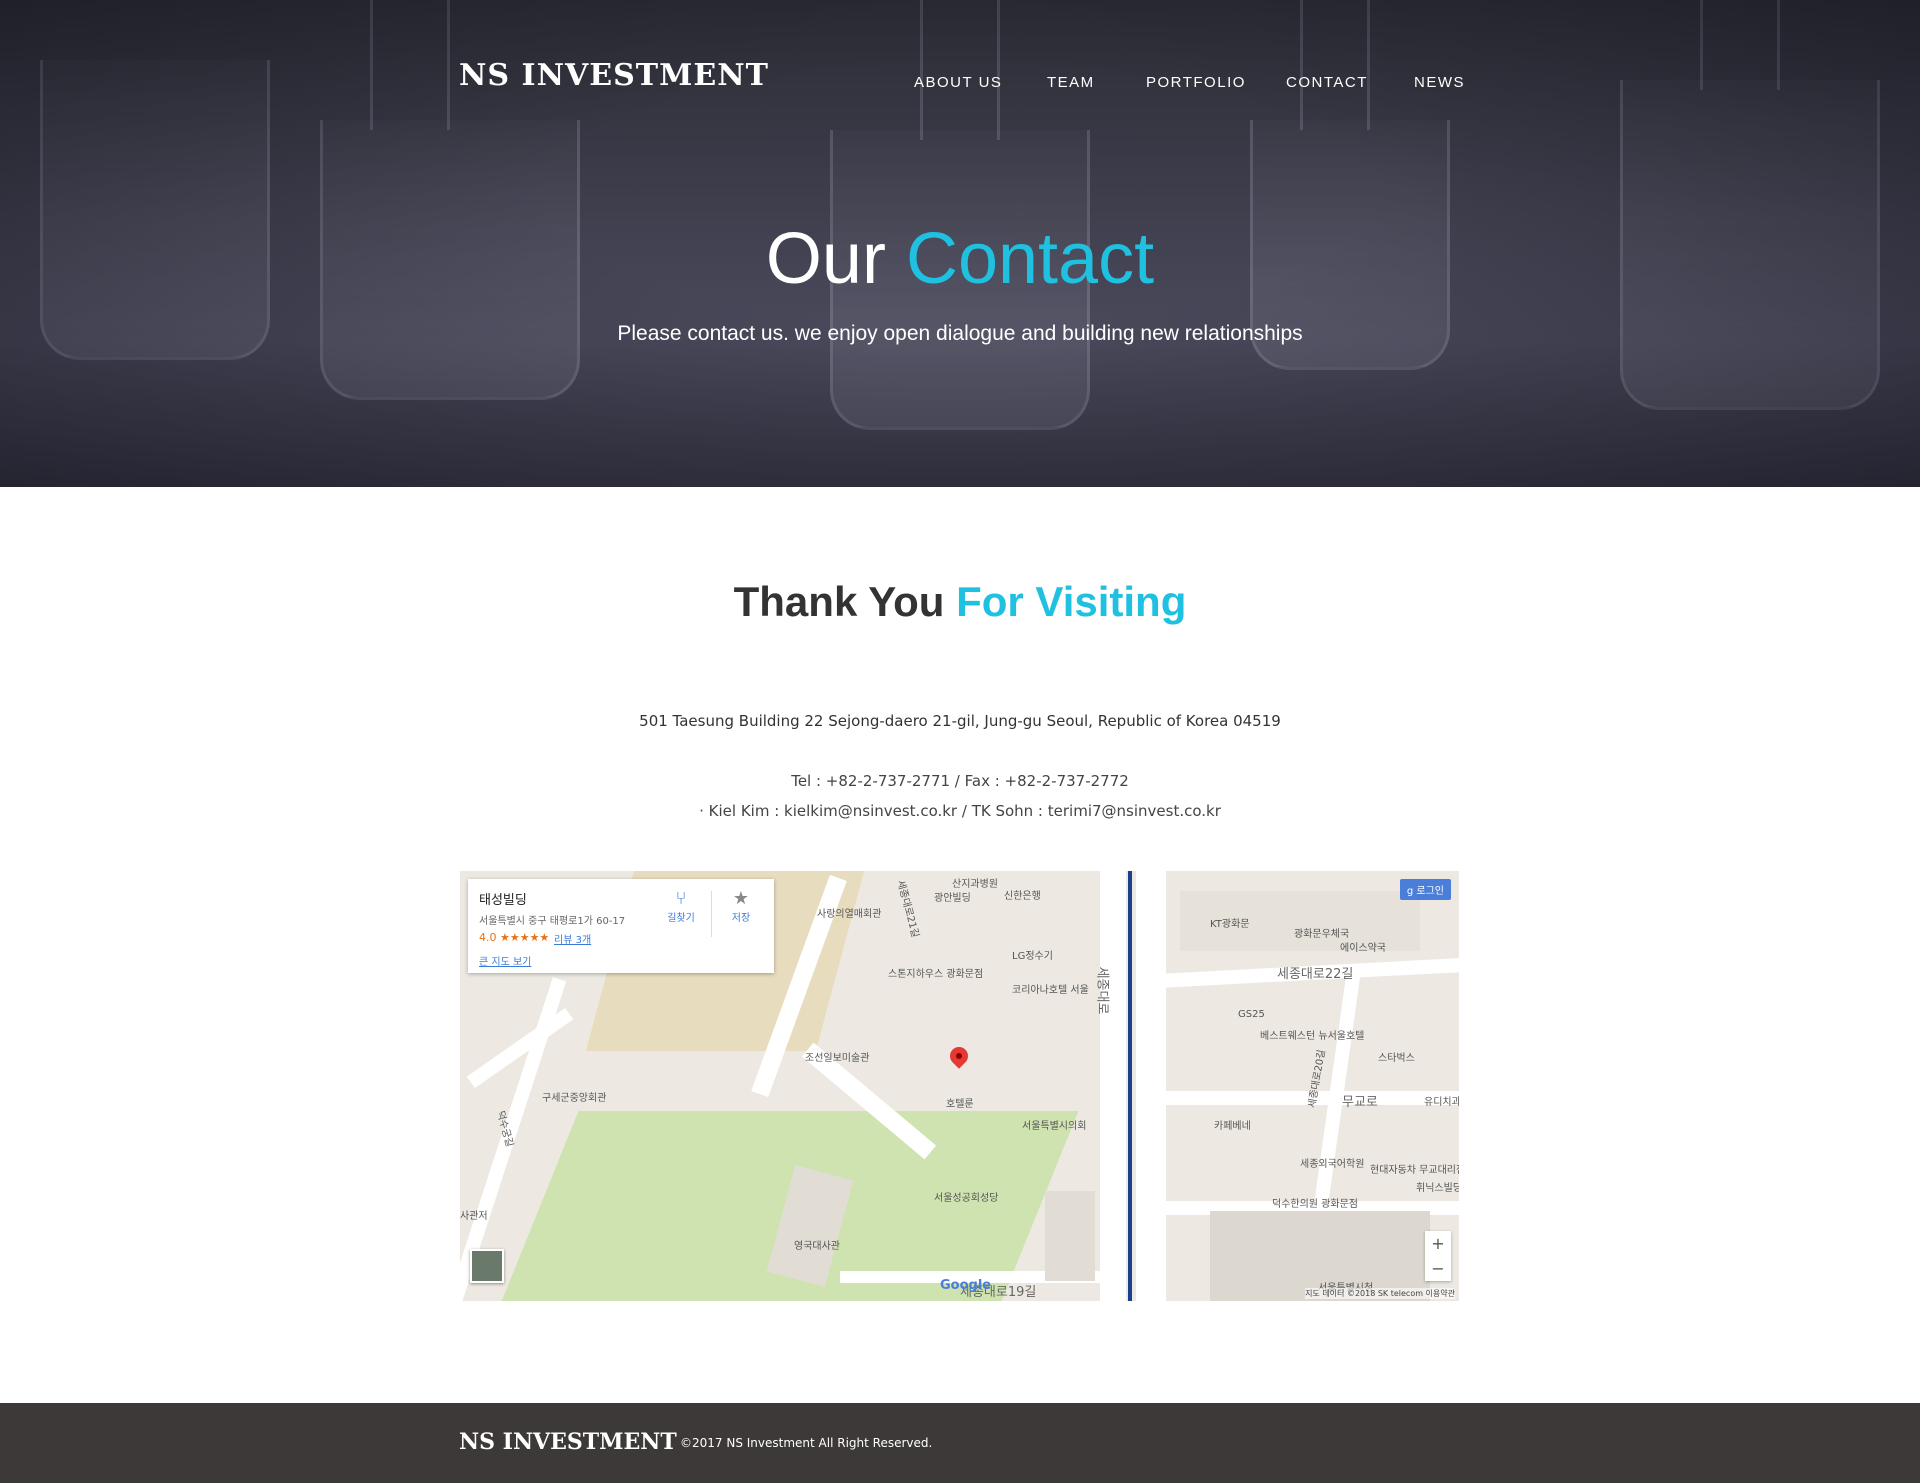 The height and width of the screenshot is (1483, 1920). I want to click on map-label: 유디치과, so click(1441, 1102).